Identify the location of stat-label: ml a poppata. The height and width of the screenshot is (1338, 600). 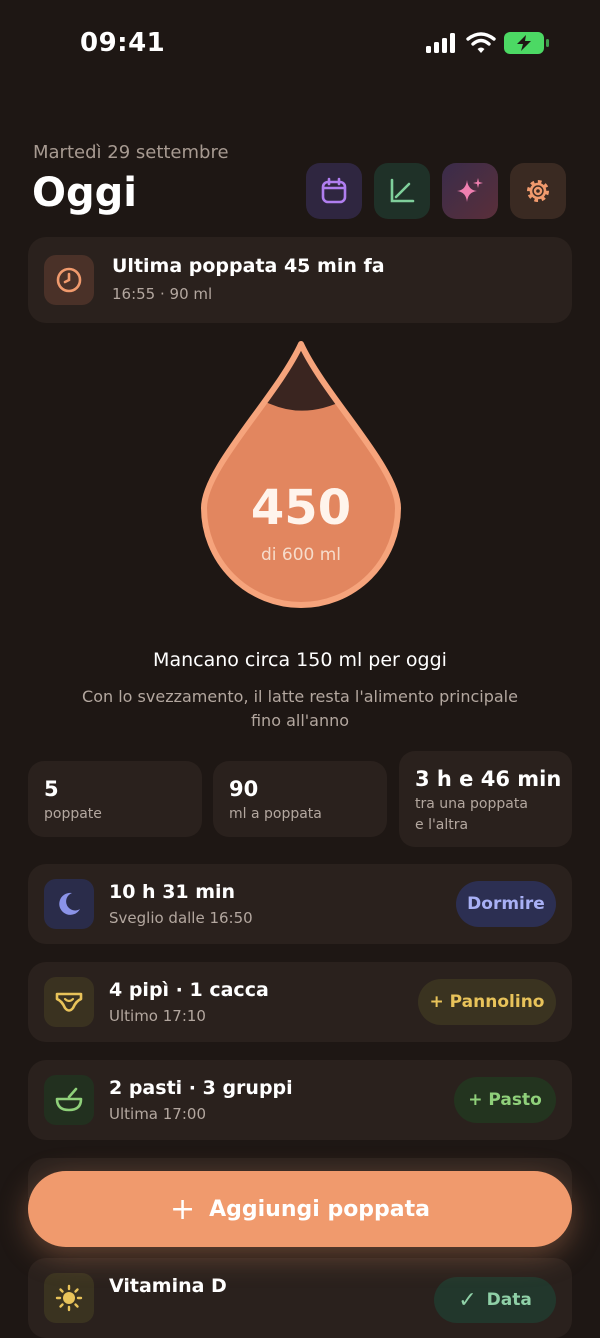
(275, 814).